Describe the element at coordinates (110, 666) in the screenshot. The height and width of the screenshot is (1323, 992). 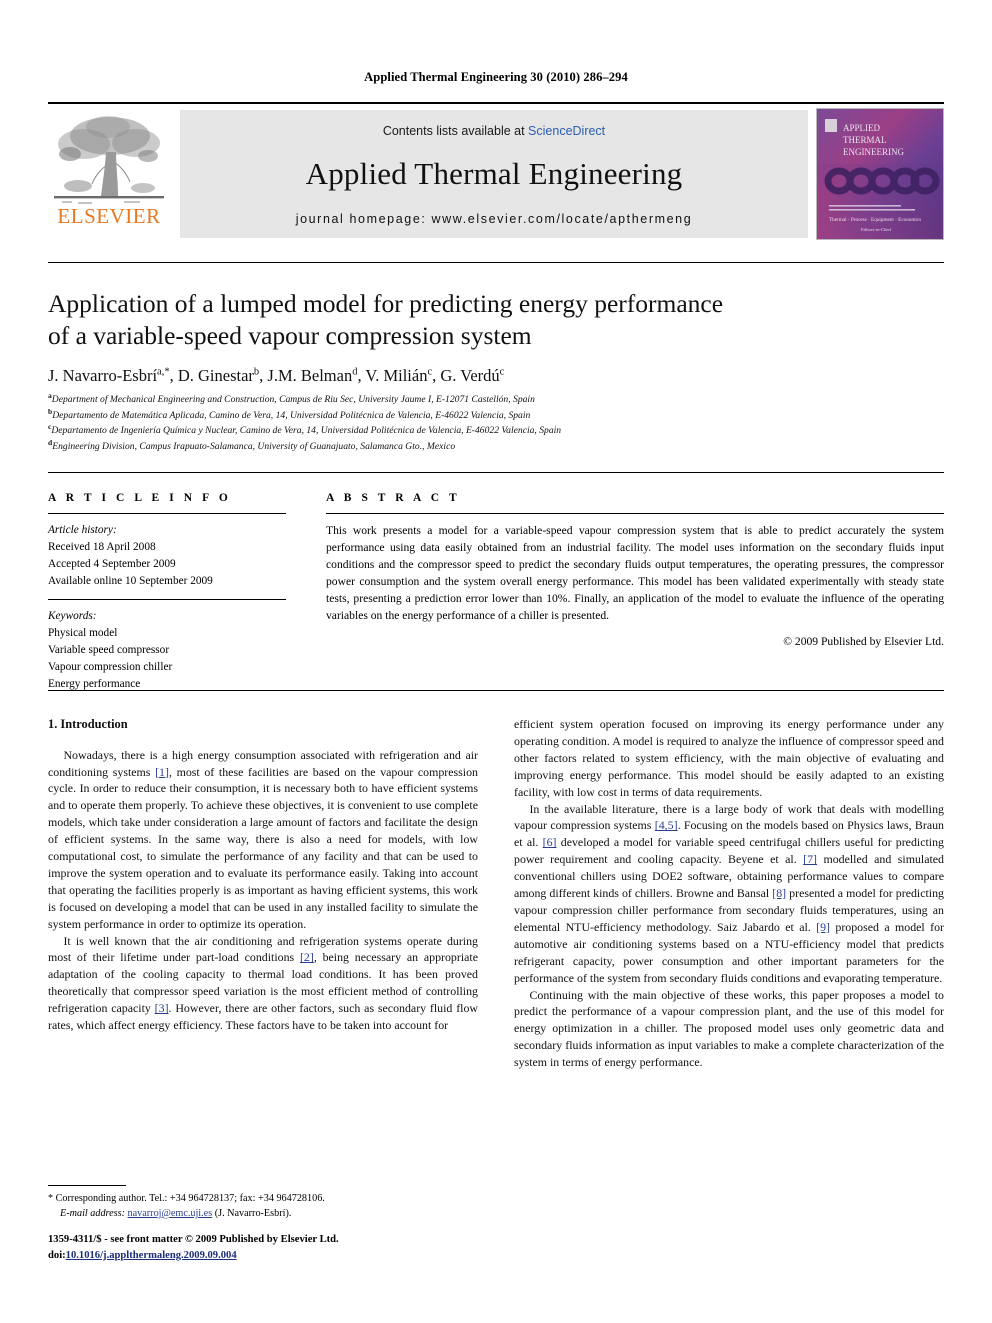
I see `keyword-item: Vapour compression chiller` at that location.